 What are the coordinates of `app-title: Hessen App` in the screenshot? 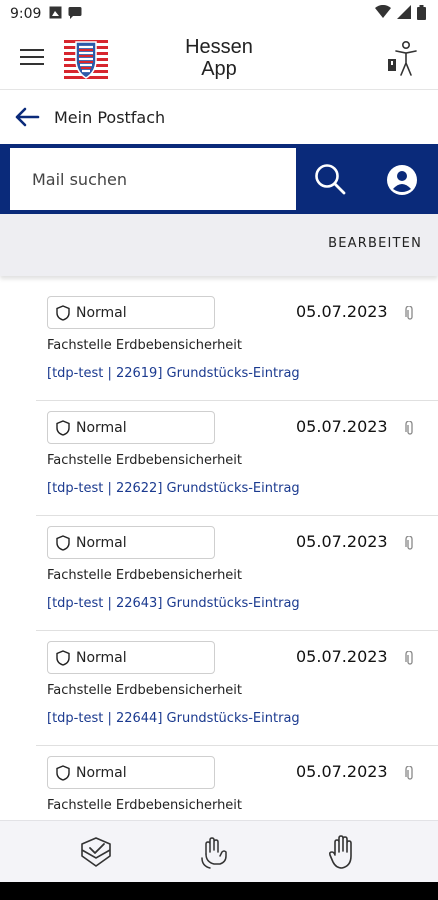 It's located at (219, 58).